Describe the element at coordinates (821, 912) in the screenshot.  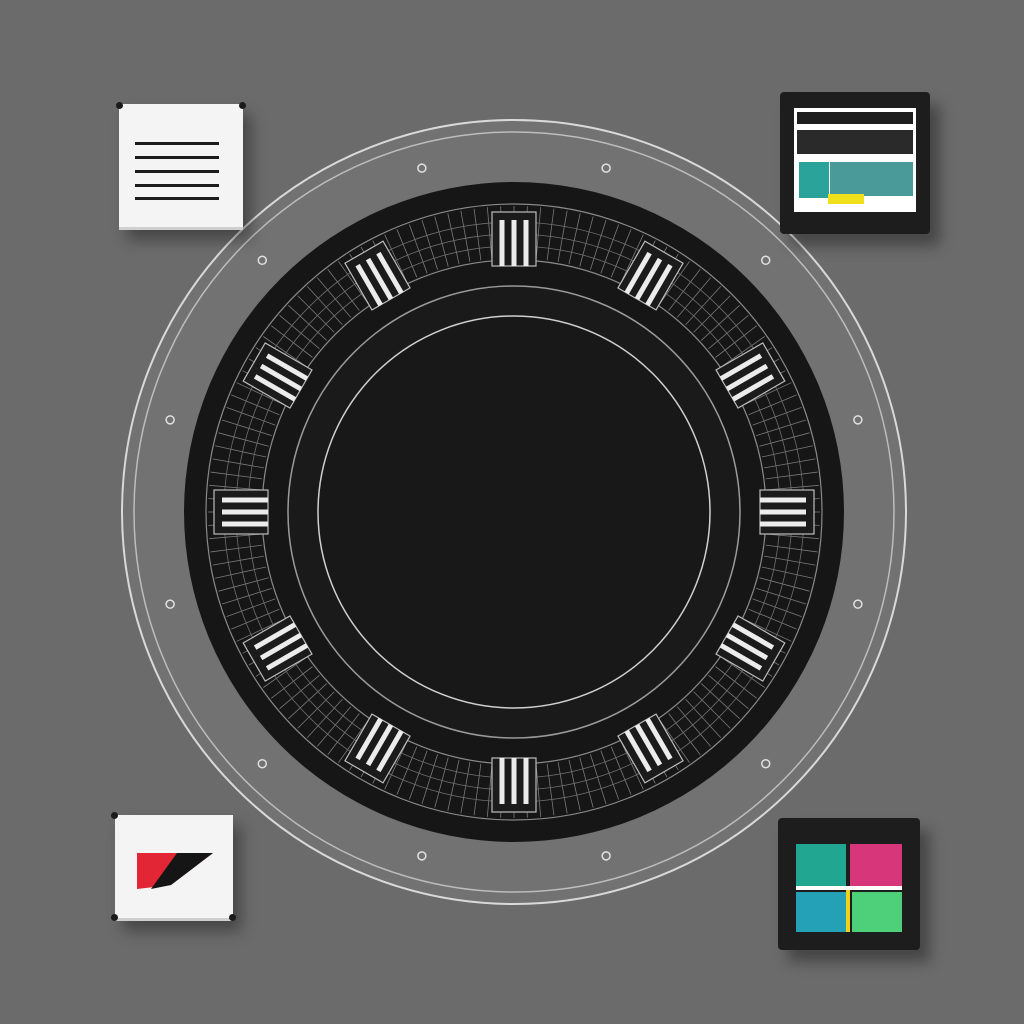
I see `grid-cell-cyan` at that location.